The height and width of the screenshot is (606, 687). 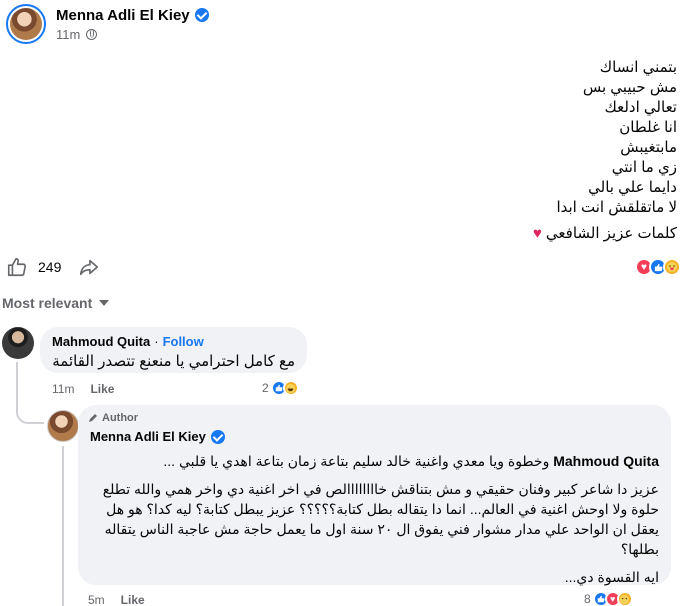 I want to click on comment-time: 11m, so click(x=63, y=389).